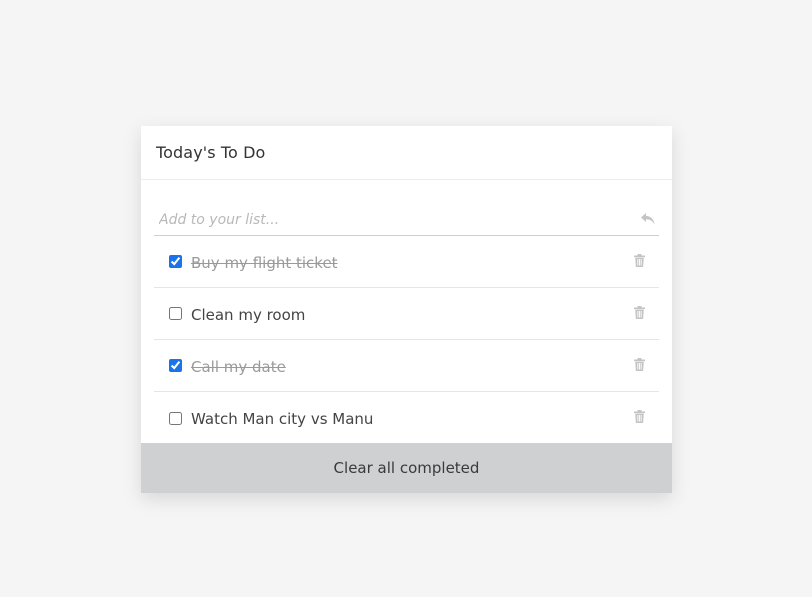 Image resolution: width=812 pixels, height=597 pixels. What do you see at coordinates (406, 314) in the screenshot?
I see `todo-item: Clean my room` at bounding box center [406, 314].